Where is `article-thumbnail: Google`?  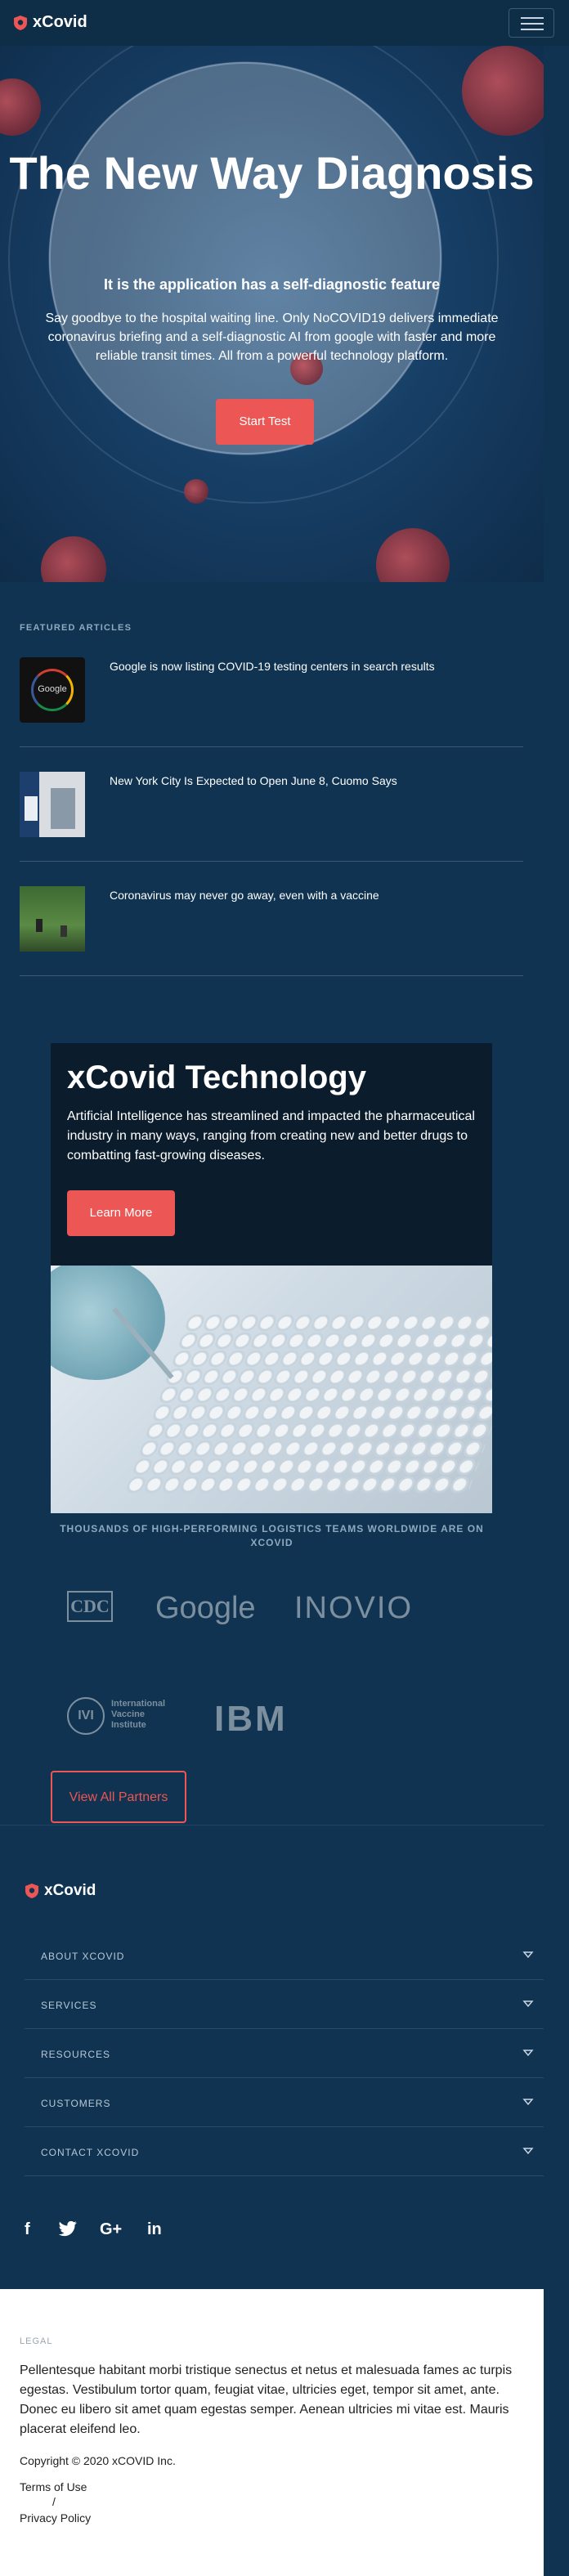 article-thumbnail: Google is located at coordinates (53, 690).